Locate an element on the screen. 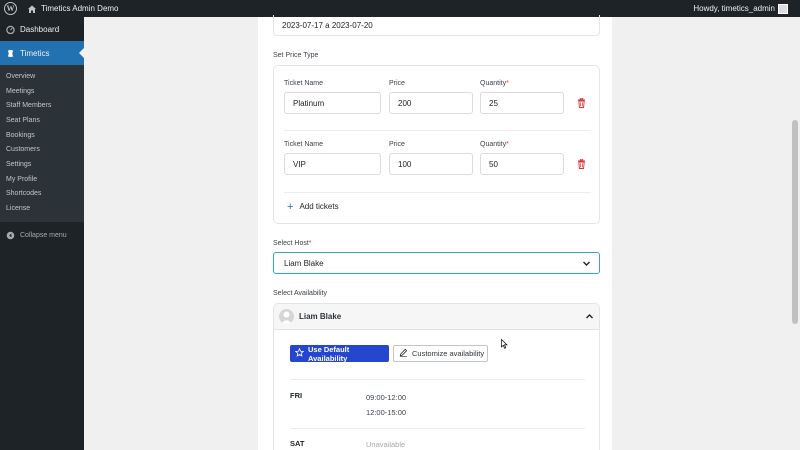 Image resolution: width=800 pixels, height=450 pixels. menu-dashboard: Dashboard is located at coordinates (42, 29).